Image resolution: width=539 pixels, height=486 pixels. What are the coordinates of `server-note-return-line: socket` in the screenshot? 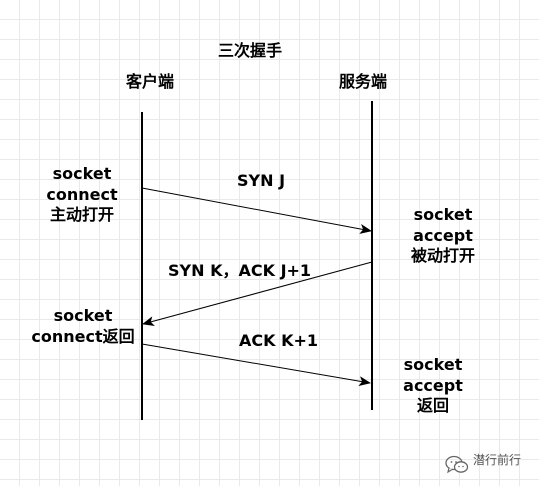 It's located at (433, 364).